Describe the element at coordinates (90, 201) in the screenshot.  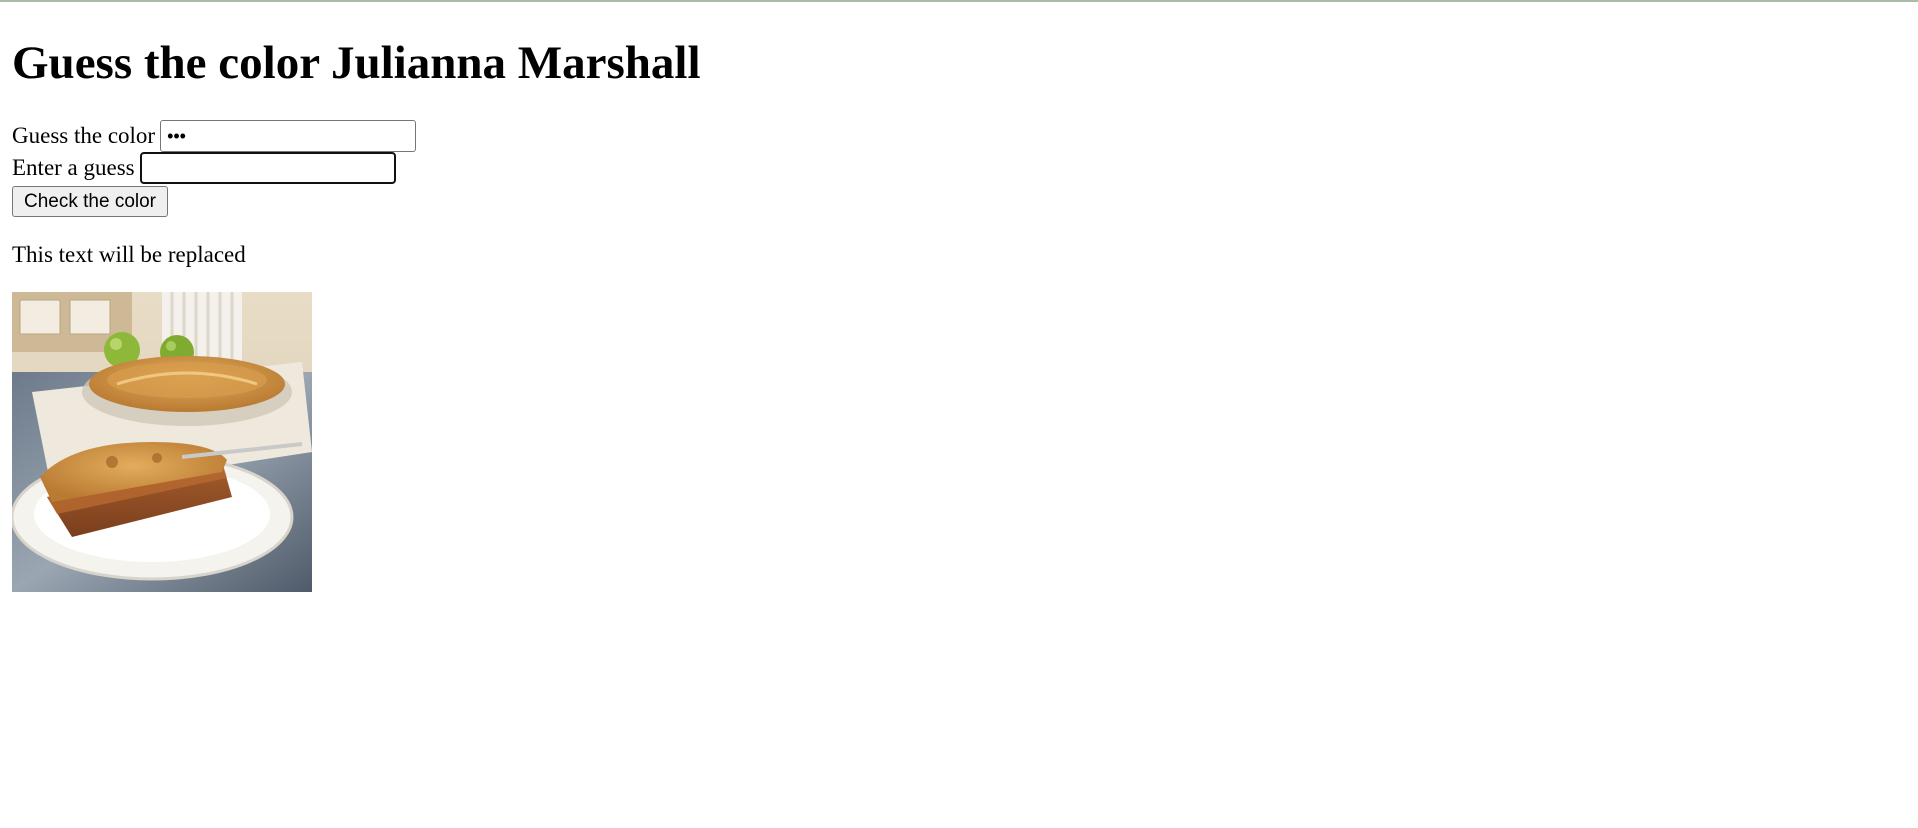
I see `check-color-button: Check the color` at that location.